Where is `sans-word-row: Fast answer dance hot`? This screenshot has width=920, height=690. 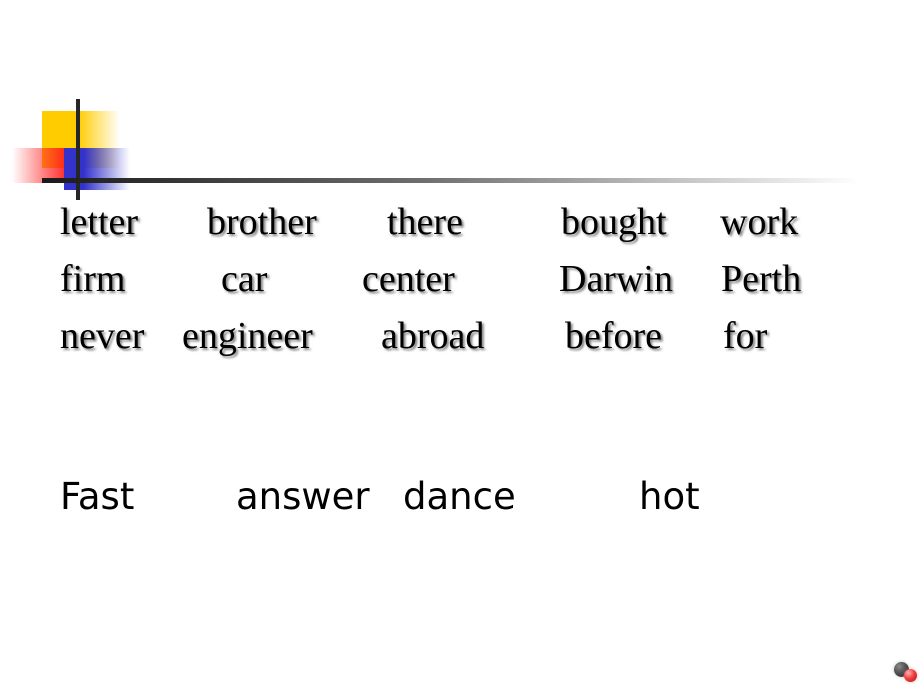
sans-word-row: Fast answer dance hot is located at coordinates (460, 500).